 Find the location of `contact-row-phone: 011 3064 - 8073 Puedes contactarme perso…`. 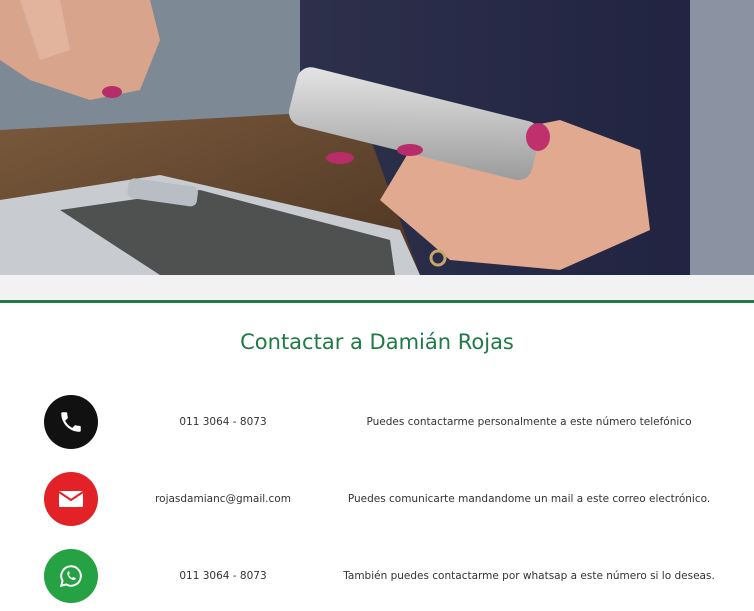

contact-row-phone: 011 3064 - 8073 Puedes contactarme perso… is located at coordinates (377, 422).